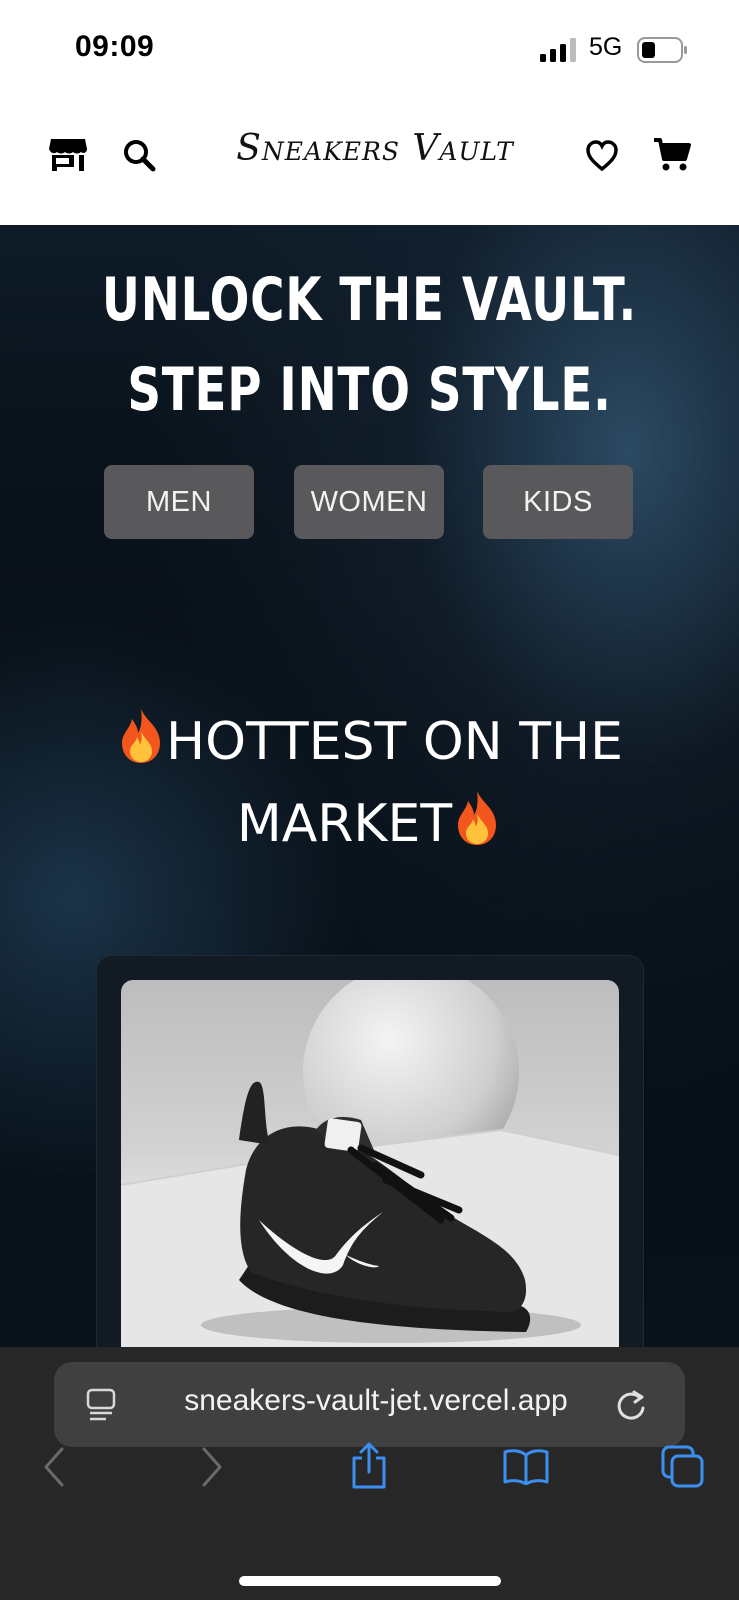  What do you see at coordinates (212, 1467) in the screenshot?
I see `forward-icon` at bounding box center [212, 1467].